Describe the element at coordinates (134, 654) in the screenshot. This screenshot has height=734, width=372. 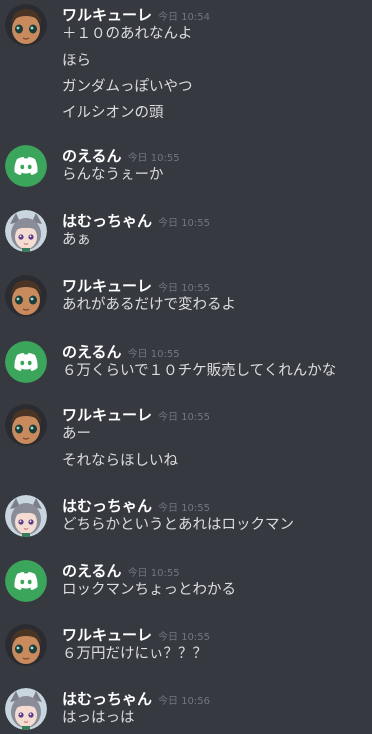
I see `message-text: ６万円だけにぃ？？？` at that location.